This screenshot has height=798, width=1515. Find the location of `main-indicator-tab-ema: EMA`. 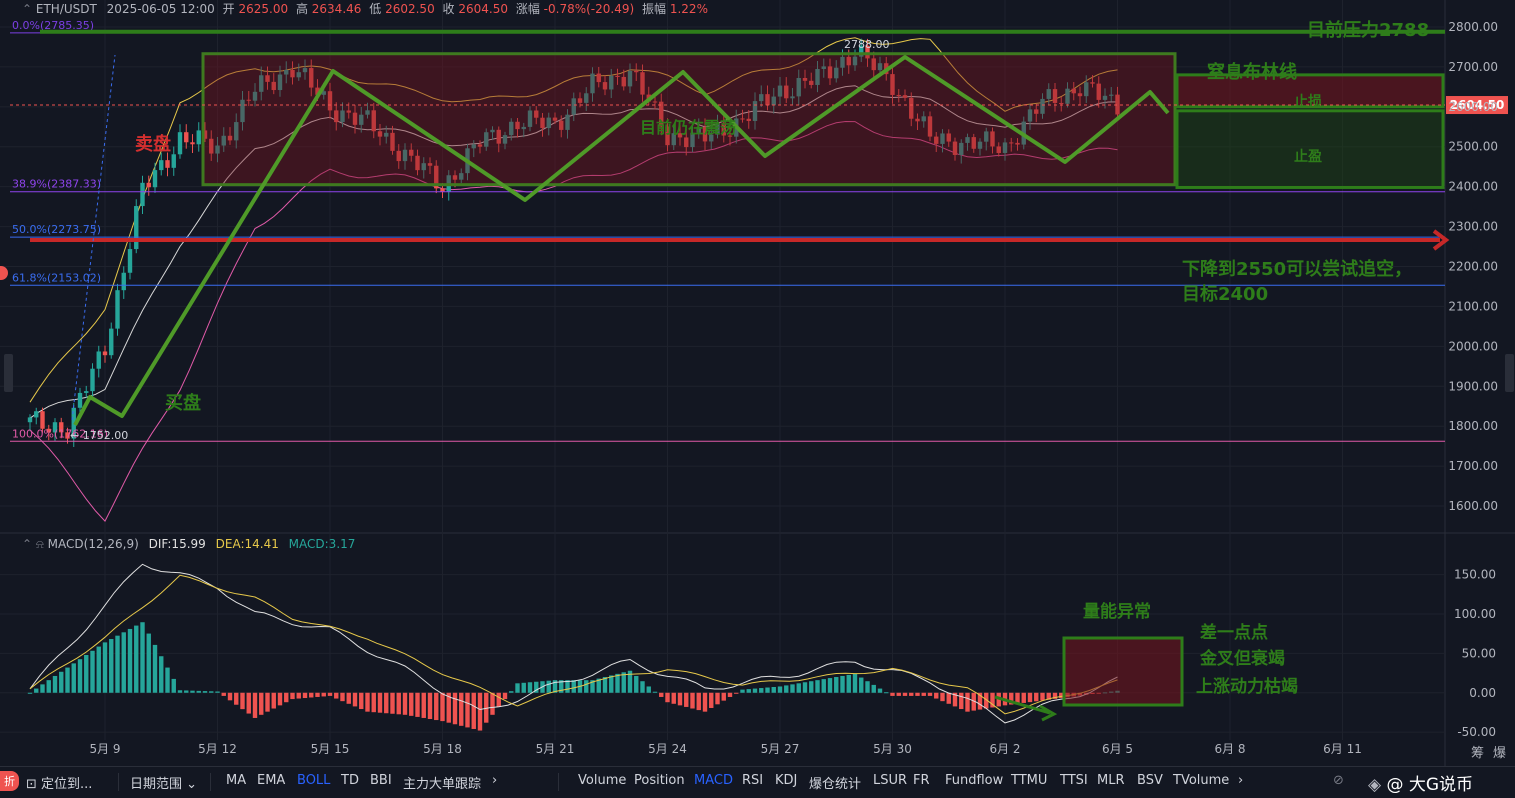

main-indicator-tab-ema: EMA is located at coordinates (271, 780).